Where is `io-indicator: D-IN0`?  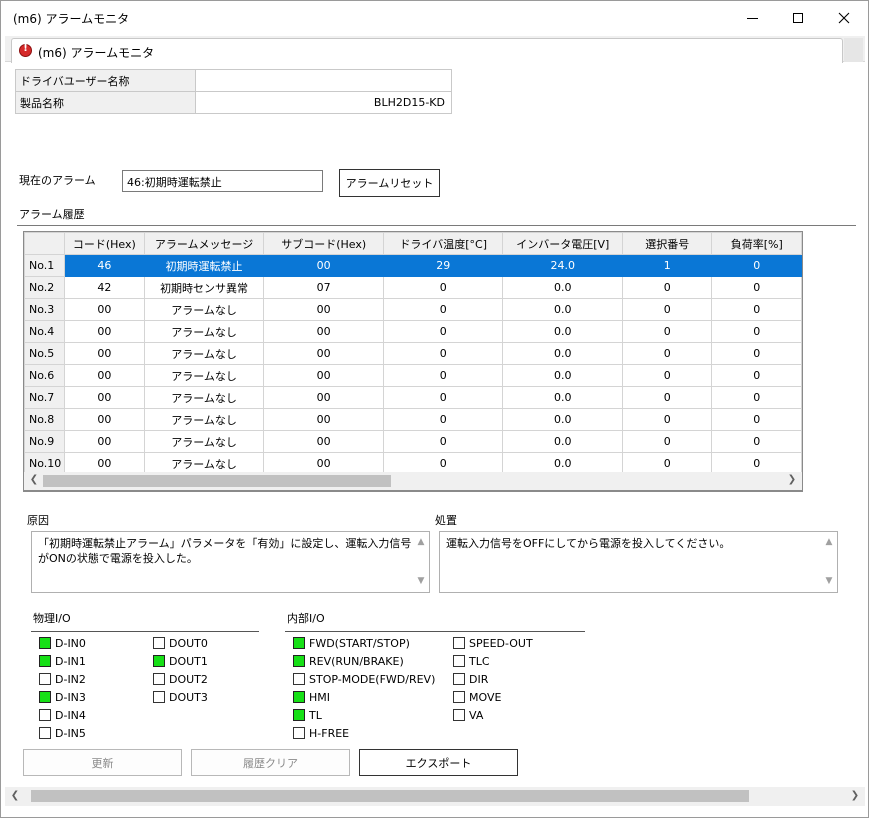
io-indicator: D-IN0 is located at coordinates (62, 643).